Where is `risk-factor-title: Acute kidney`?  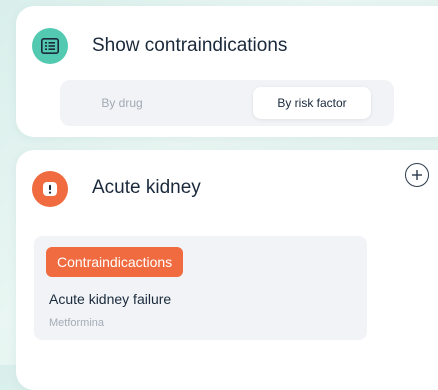
risk-factor-title: Acute kidney is located at coordinates (146, 187).